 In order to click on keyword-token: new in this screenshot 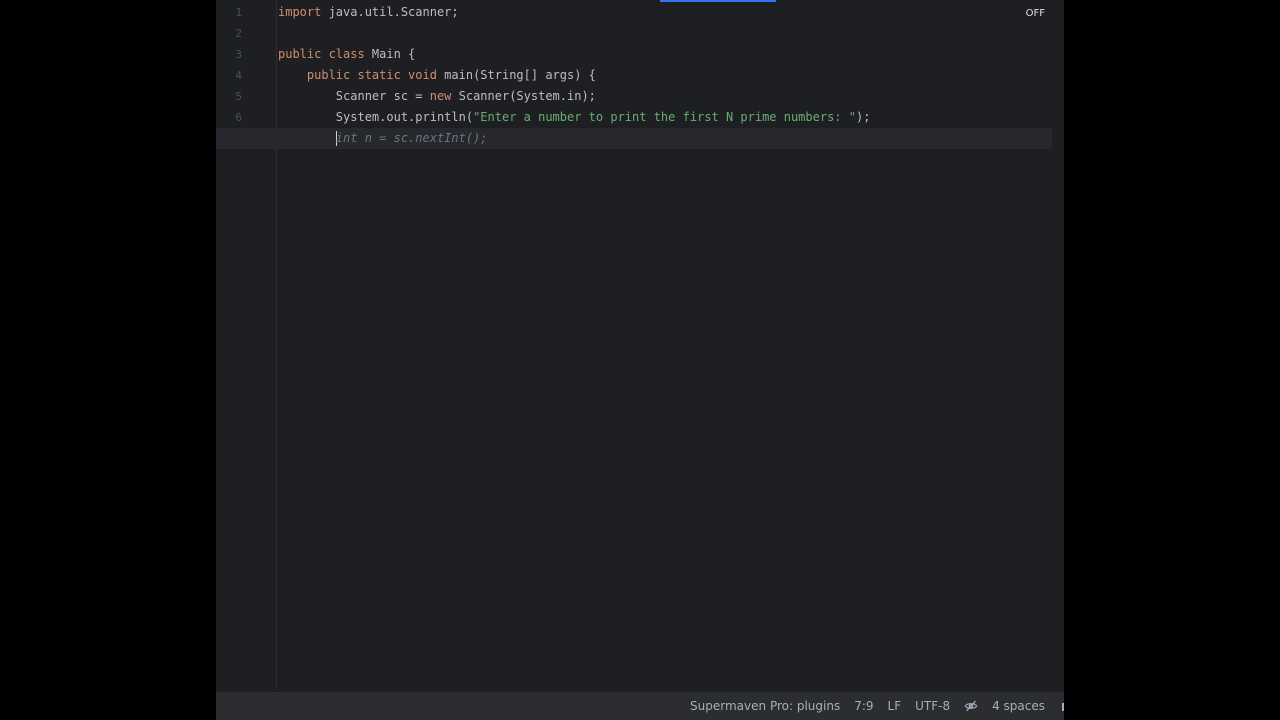, I will do `click(440, 96)`.